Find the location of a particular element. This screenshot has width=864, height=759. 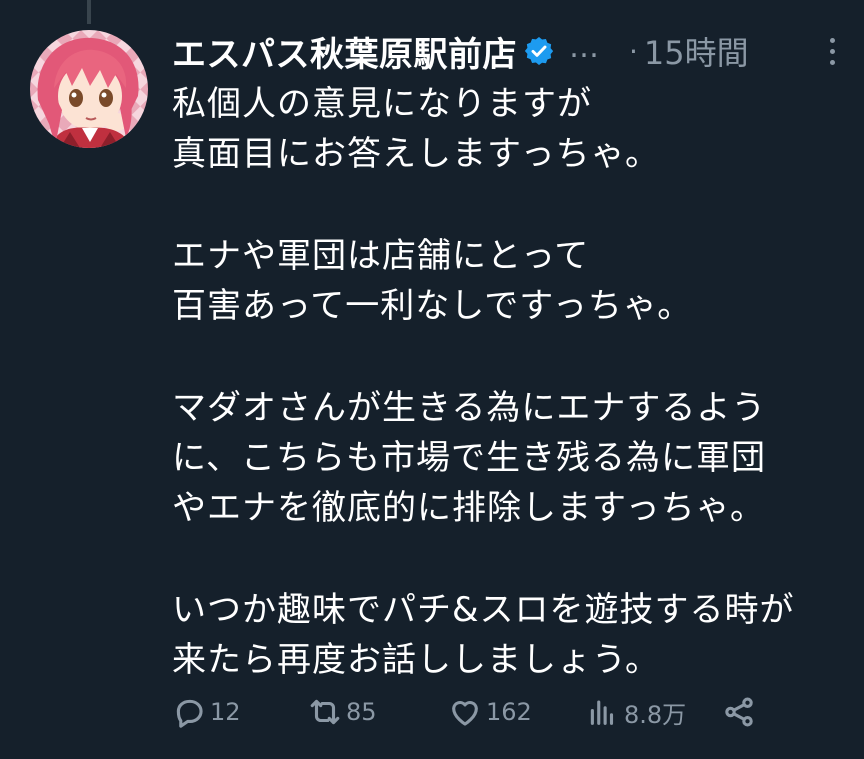

retweet-count: 85 is located at coordinates (361, 712).